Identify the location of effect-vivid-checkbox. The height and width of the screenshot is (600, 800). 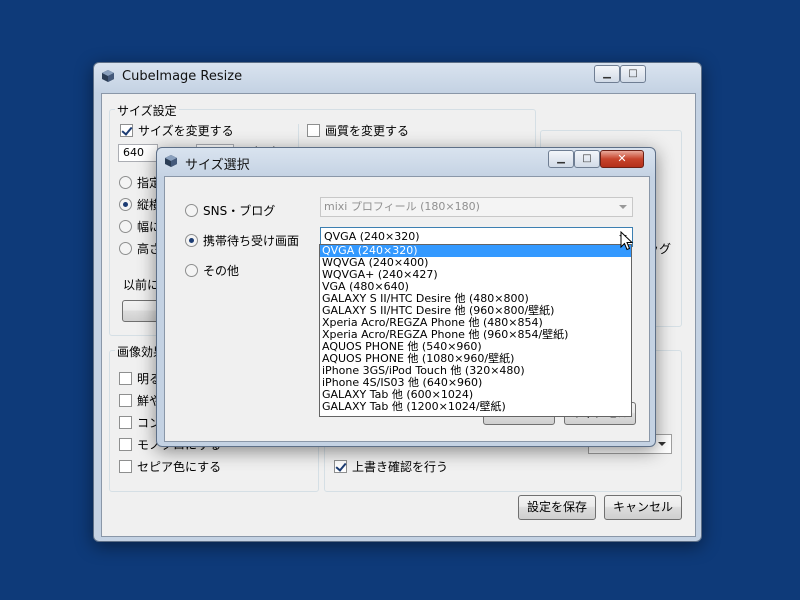
(125, 400).